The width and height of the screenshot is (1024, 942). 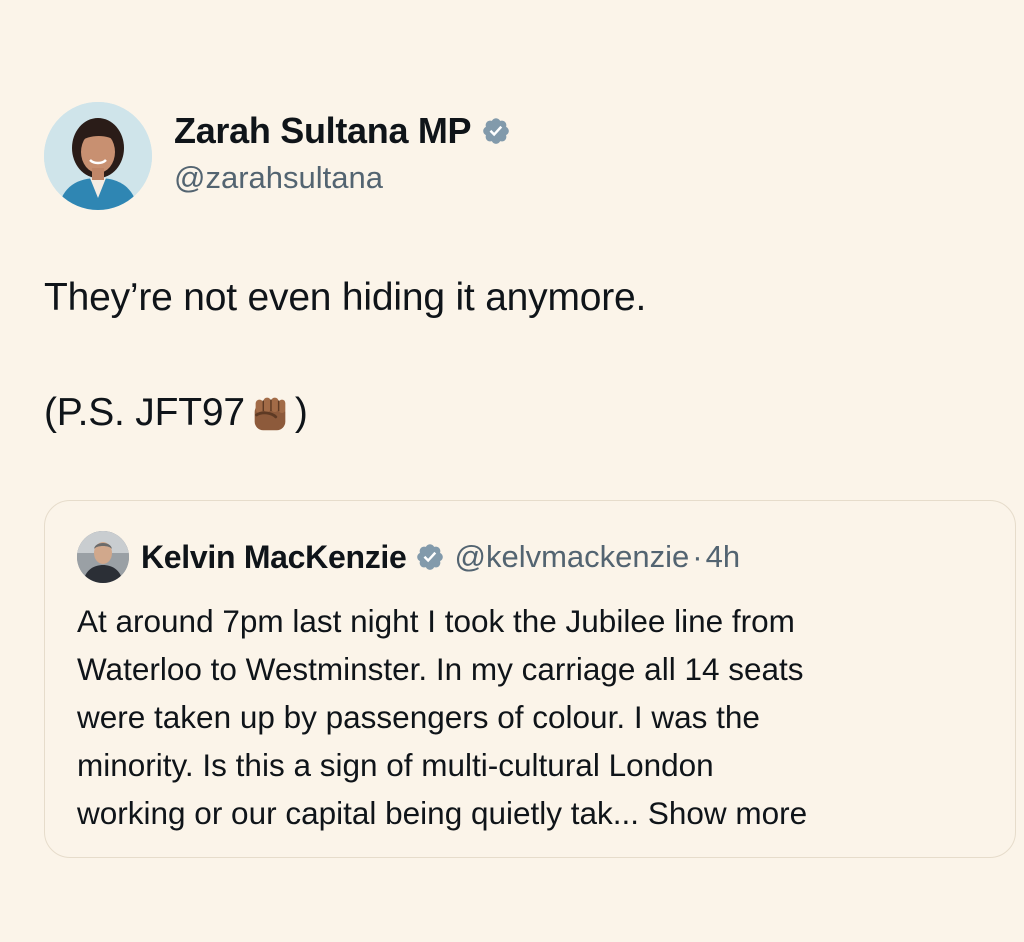 I want to click on tweet-text-line: They’re not even hiding it anymore., so click(x=345, y=297).